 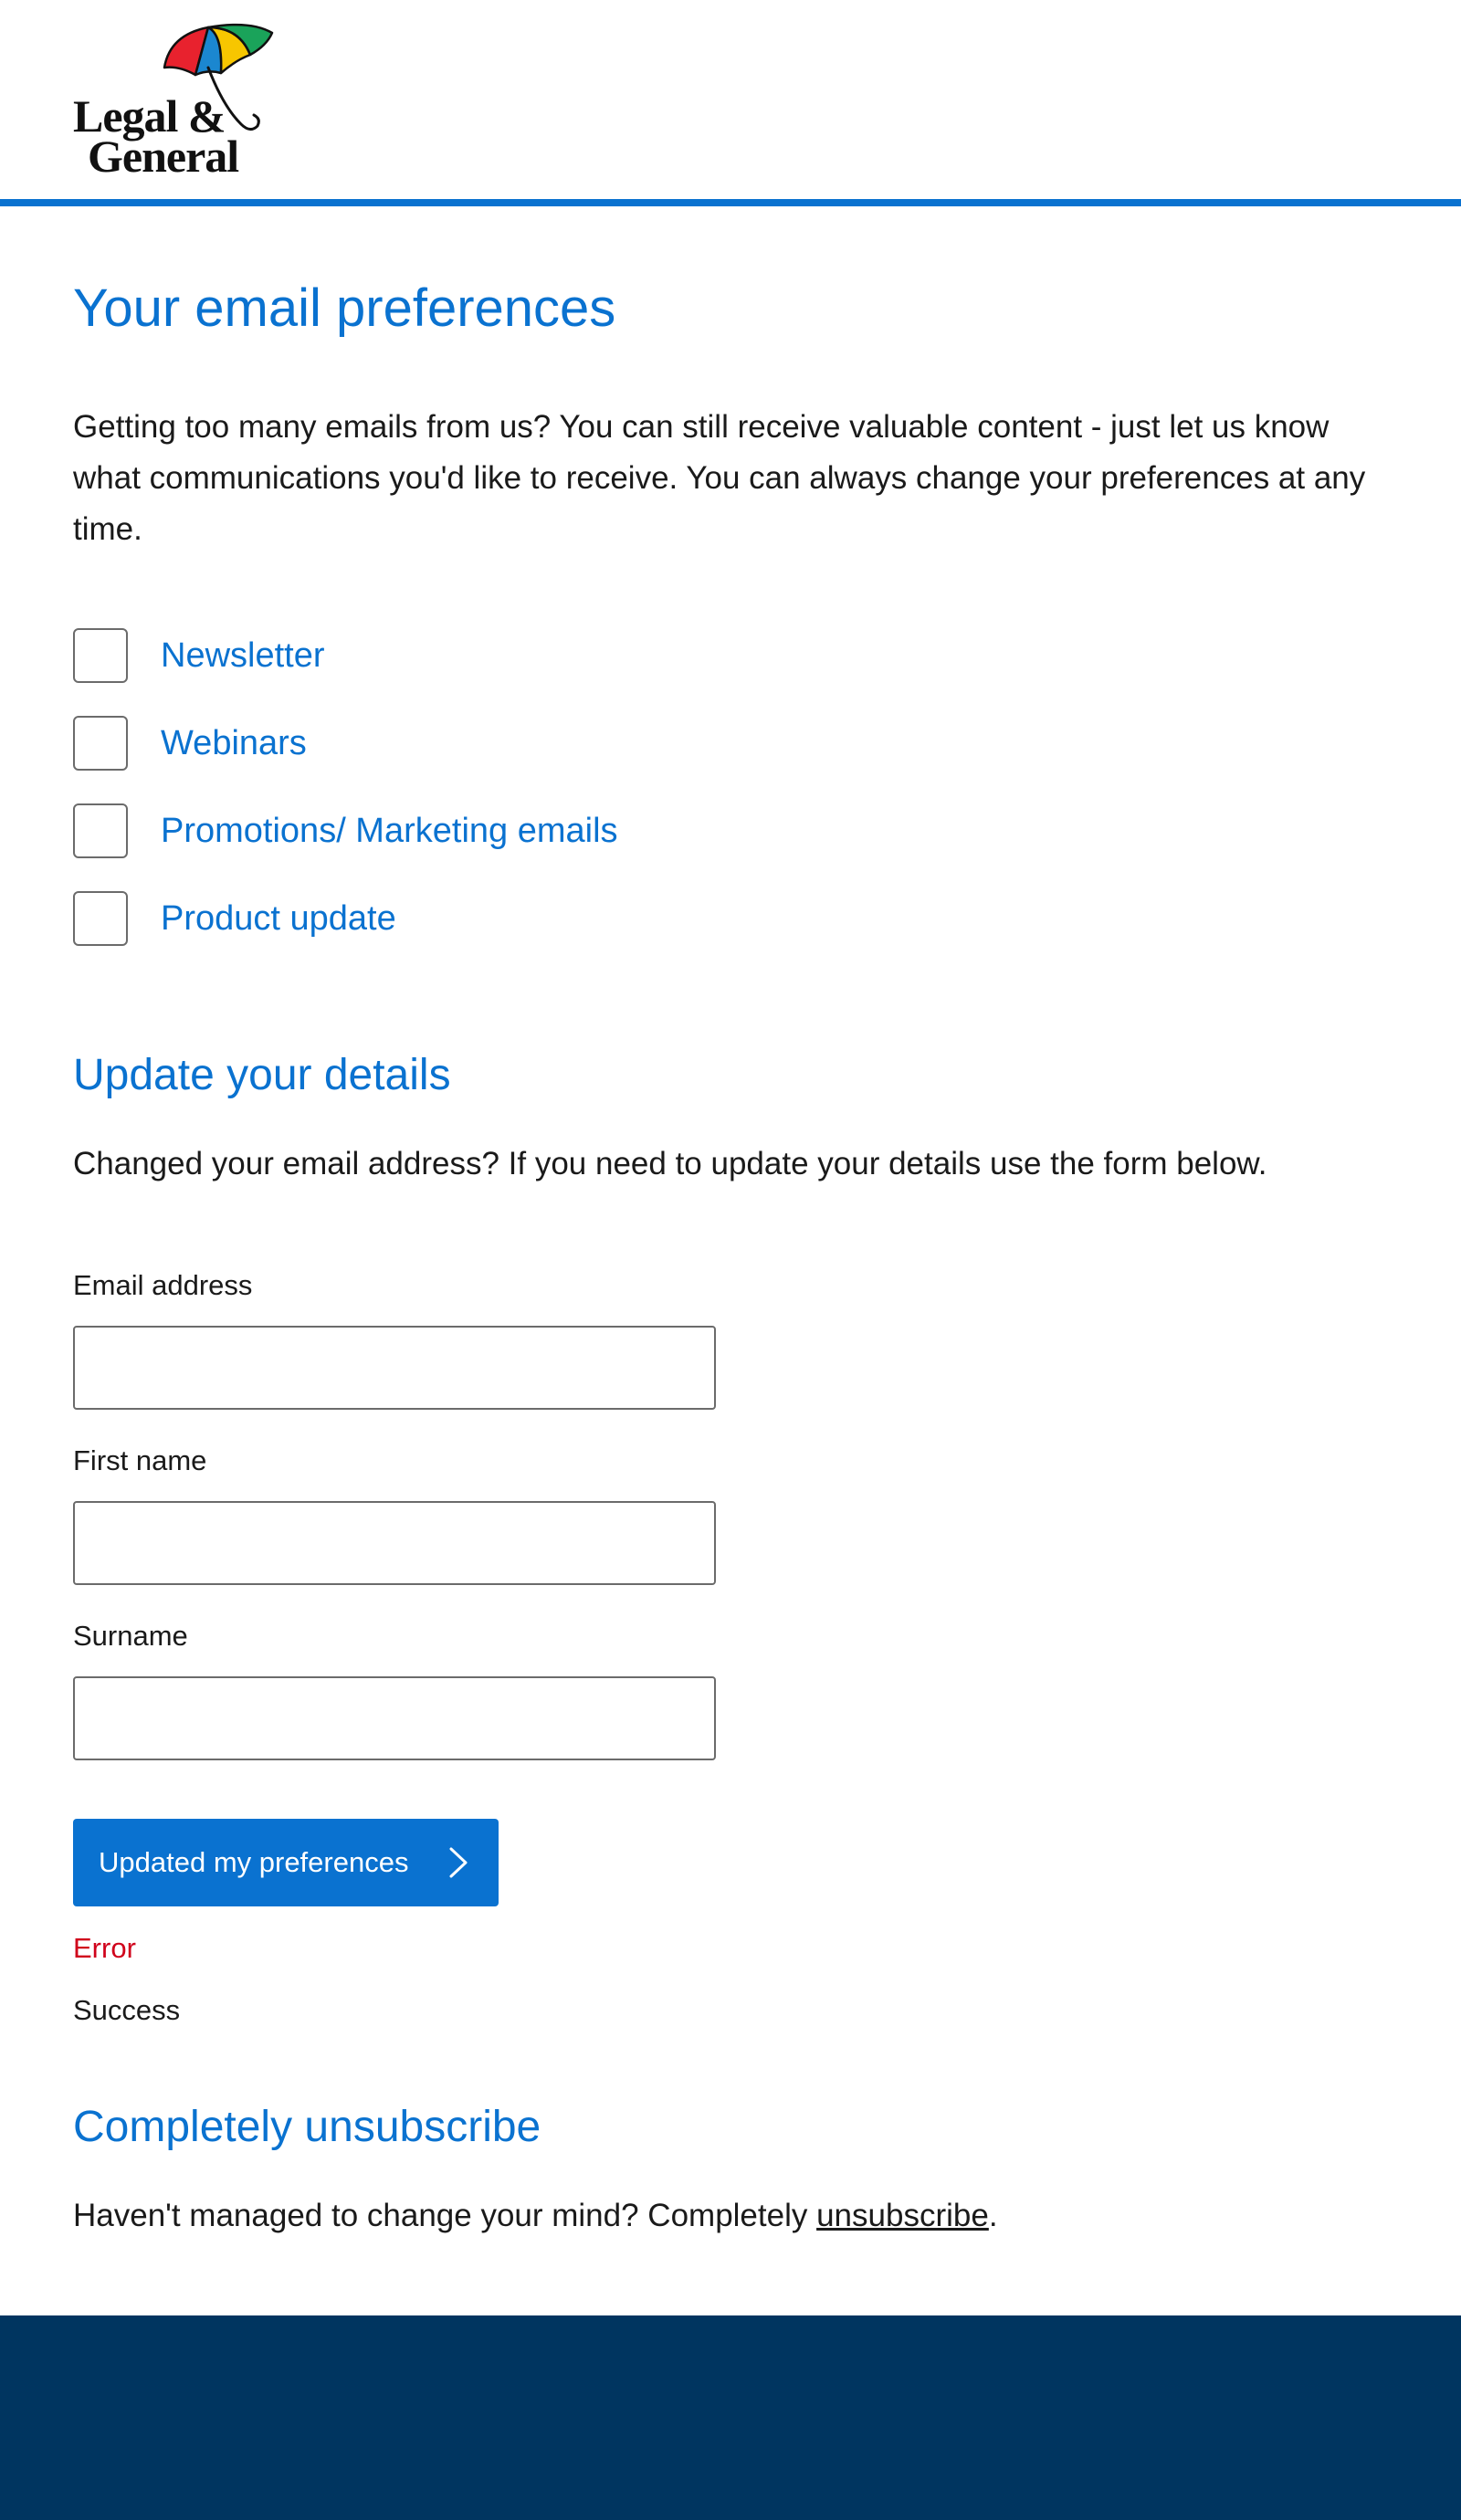 I want to click on update-details-heading: Update your details, so click(x=262, y=1075).